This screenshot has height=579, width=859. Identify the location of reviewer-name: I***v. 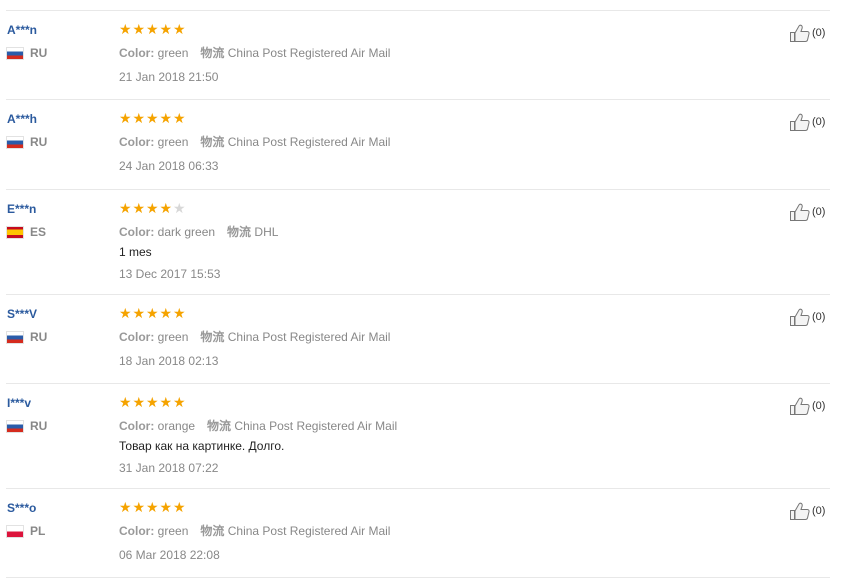
(19, 403).